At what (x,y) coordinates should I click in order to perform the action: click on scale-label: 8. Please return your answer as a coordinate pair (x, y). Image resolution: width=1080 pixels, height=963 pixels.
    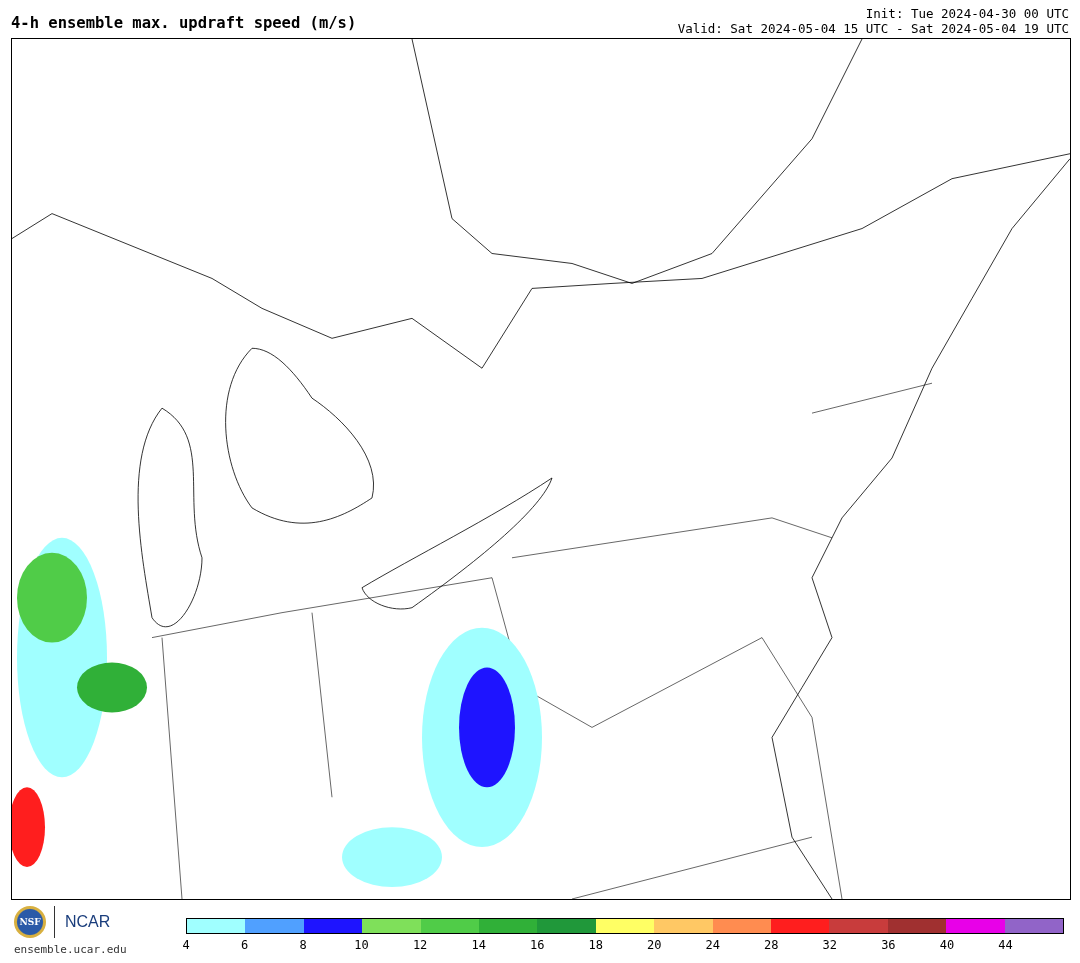
    Looking at the image, I should click on (303, 945).